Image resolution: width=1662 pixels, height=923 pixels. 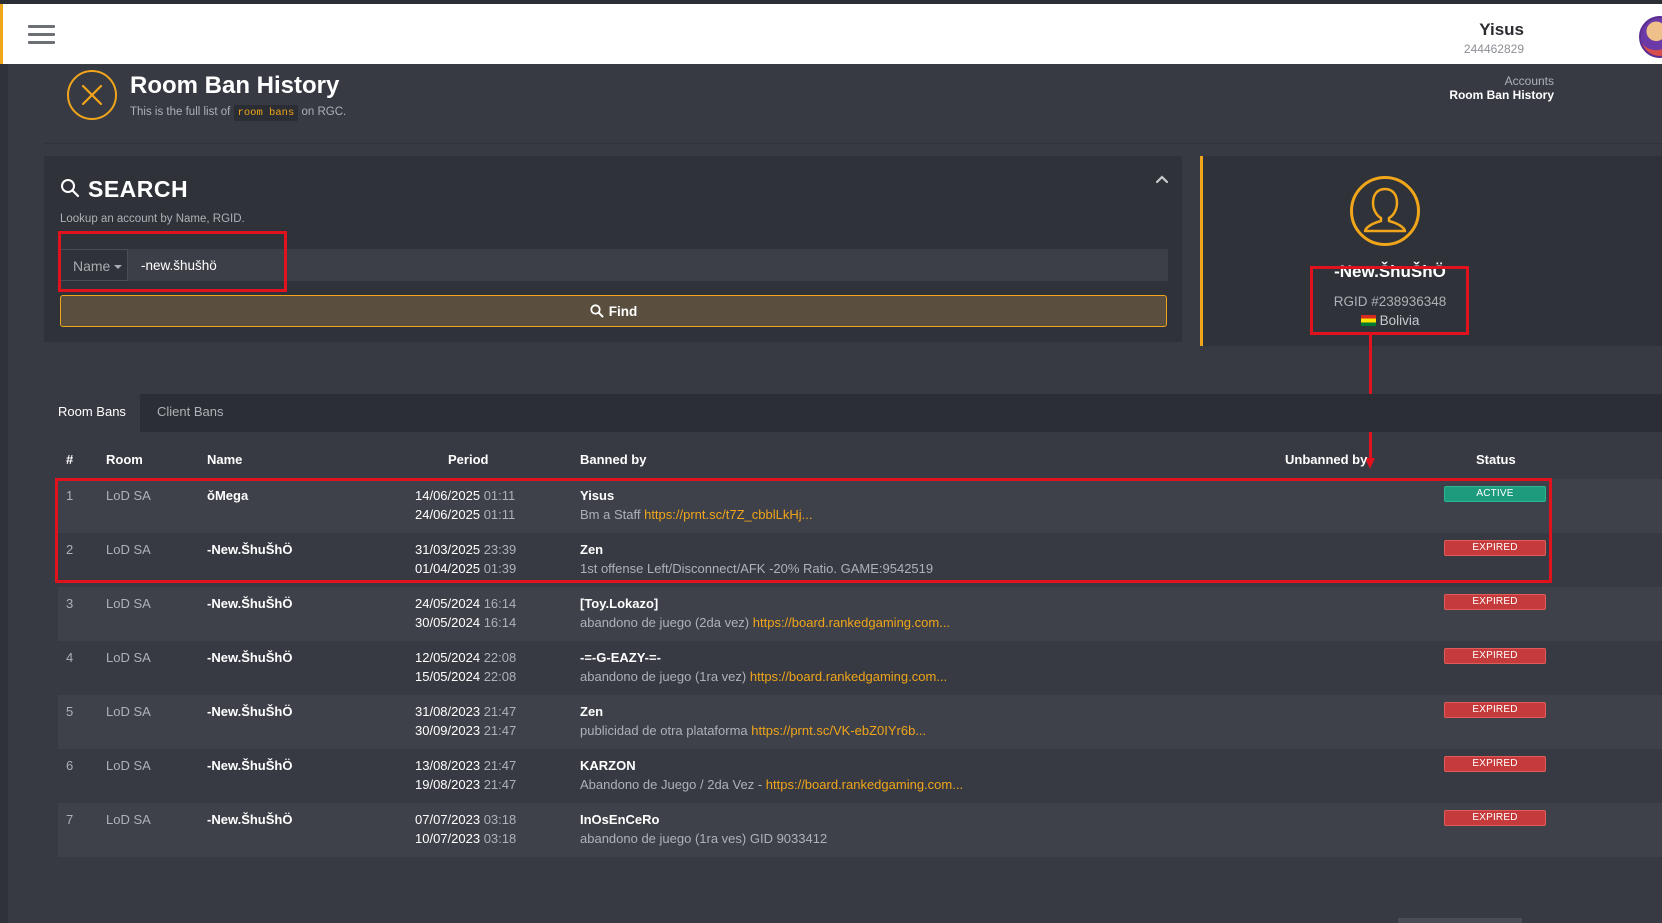 I want to click on row-banned-by: [Toy.Lokazo], so click(x=619, y=603).